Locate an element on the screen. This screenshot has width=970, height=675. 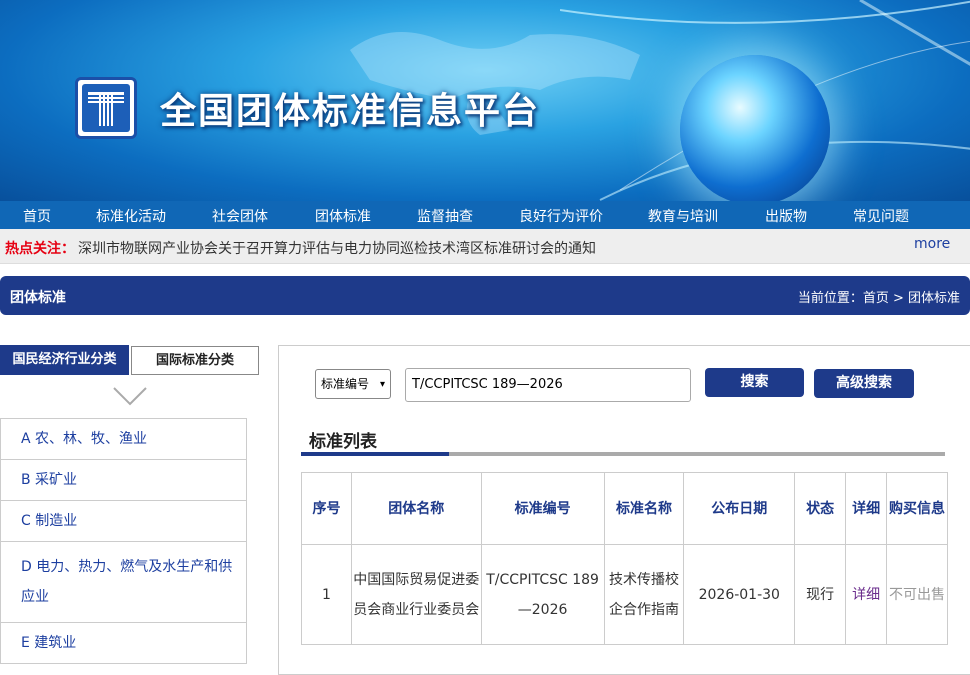
nav-home: 首页 is located at coordinates (37, 216).